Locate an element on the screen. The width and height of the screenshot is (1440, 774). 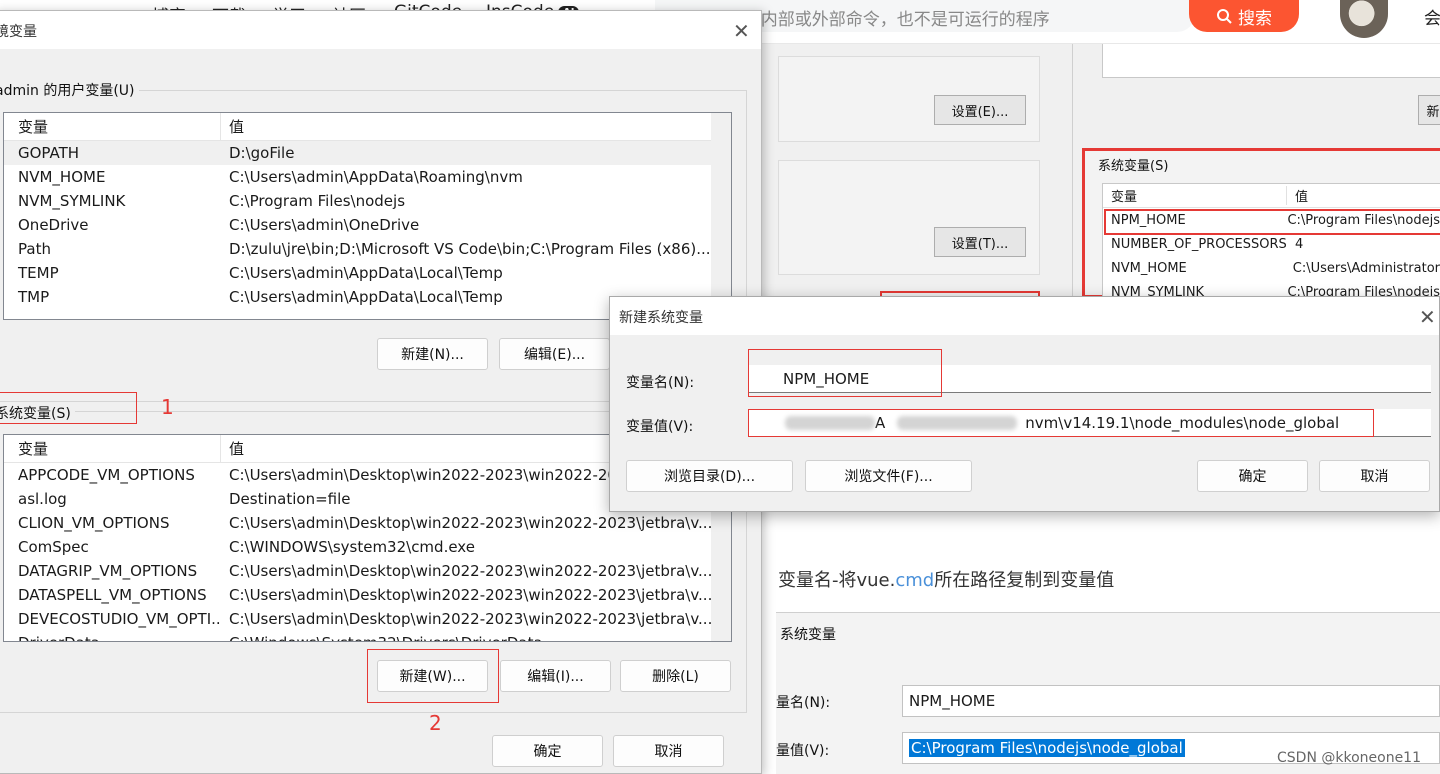
sub-window-title: 系统变量 is located at coordinates (808, 635).